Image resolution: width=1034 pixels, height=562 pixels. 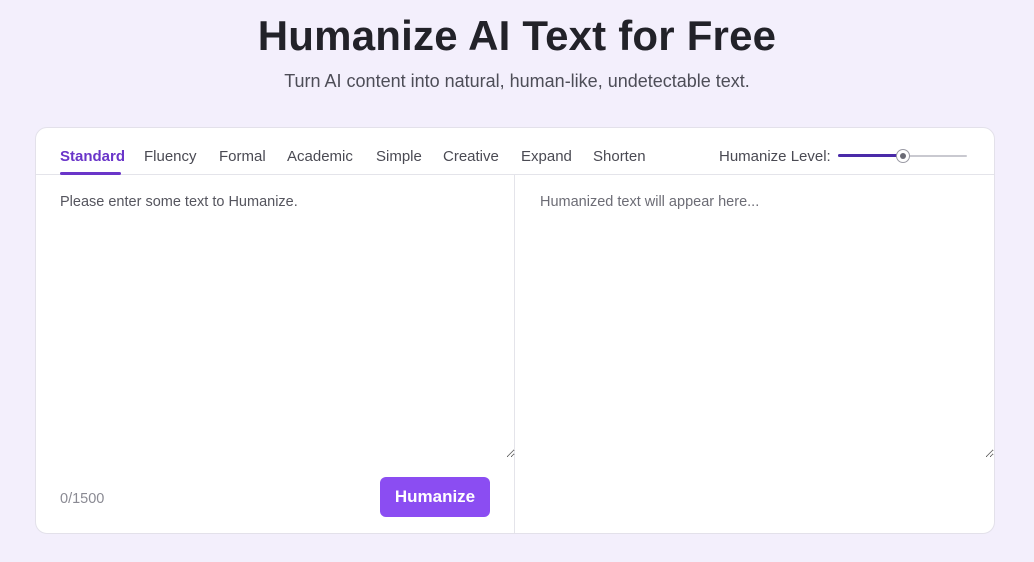 I want to click on tab-formal: Formal, so click(x=242, y=157).